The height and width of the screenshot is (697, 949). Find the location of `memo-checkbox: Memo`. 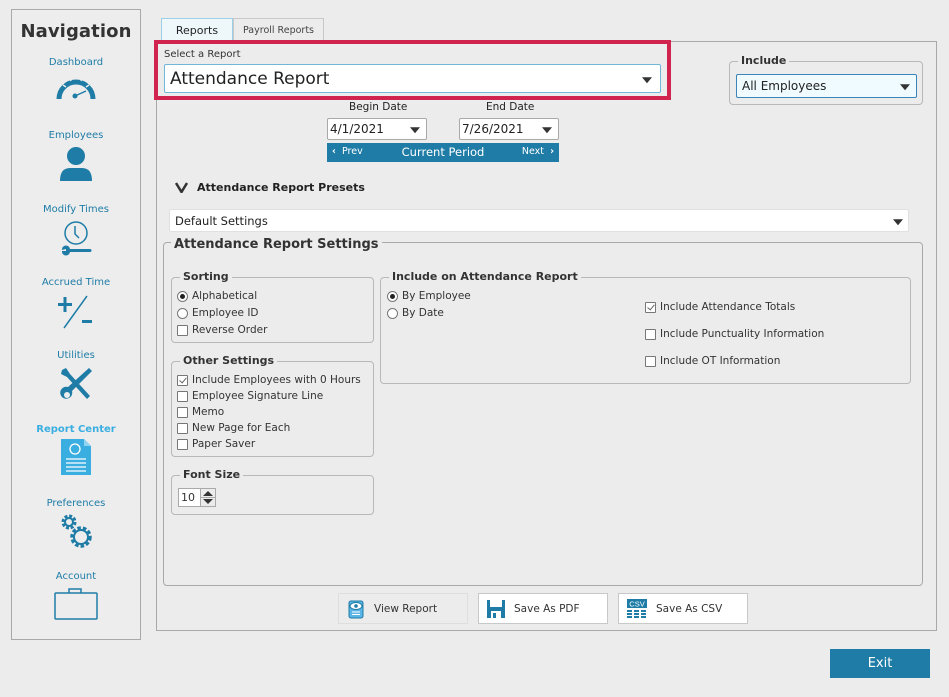

memo-checkbox: Memo is located at coordinates (200, 412).